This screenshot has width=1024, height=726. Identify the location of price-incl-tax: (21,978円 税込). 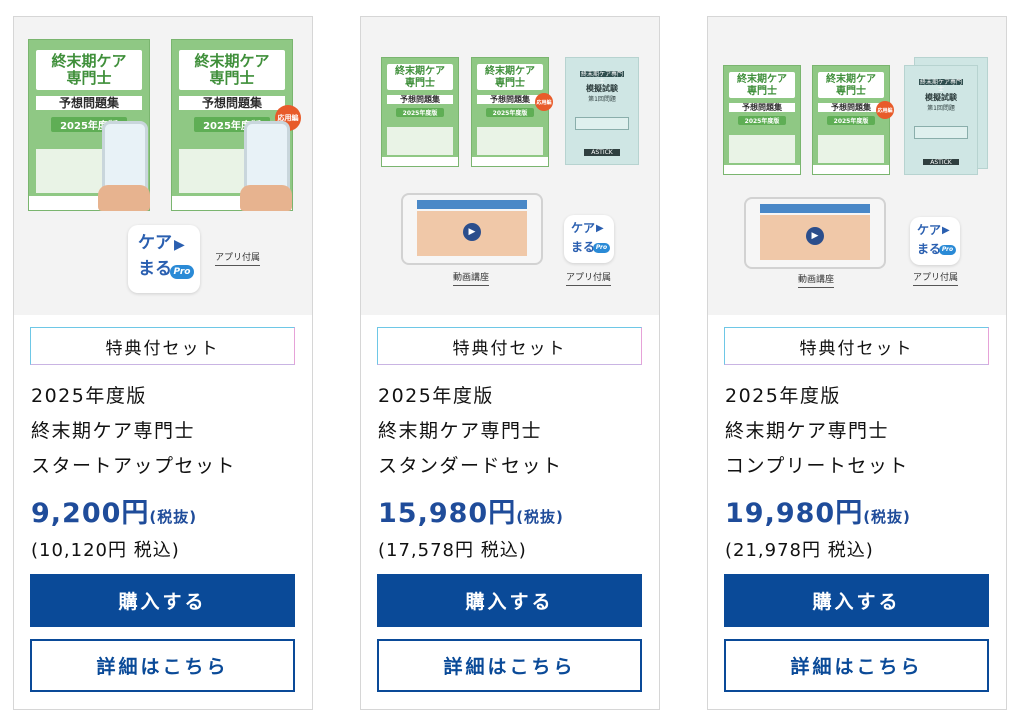
(799, 550).